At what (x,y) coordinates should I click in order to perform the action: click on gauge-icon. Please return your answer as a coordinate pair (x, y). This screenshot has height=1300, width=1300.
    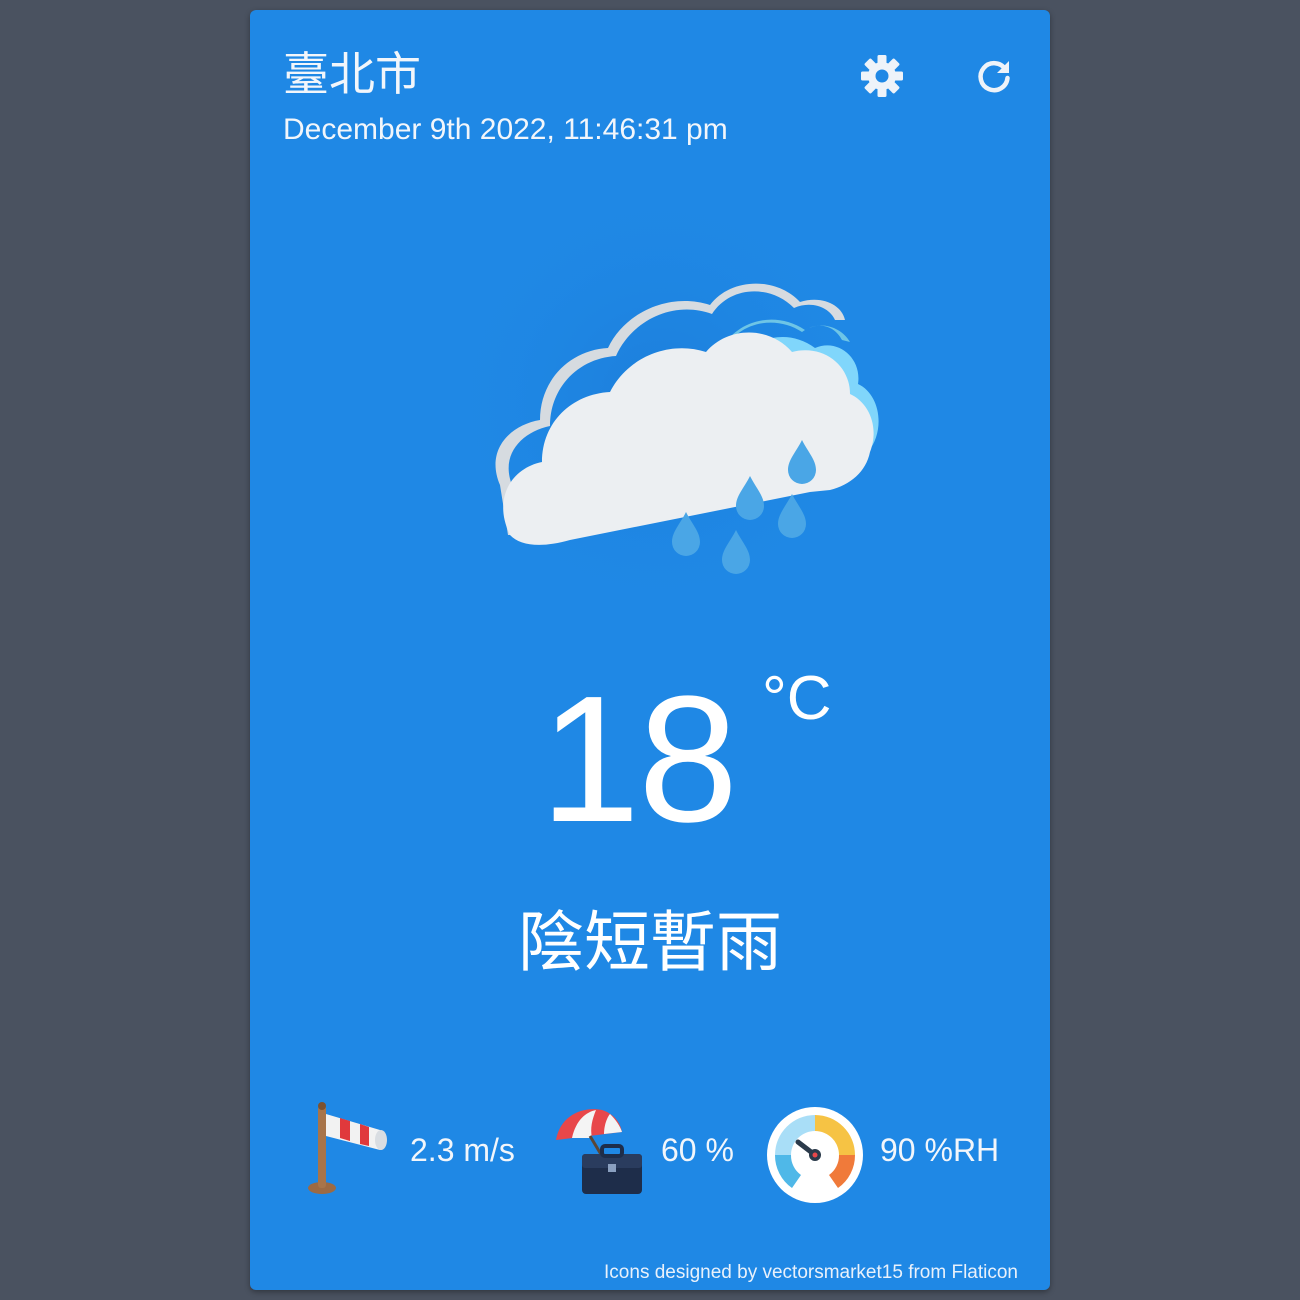
    Looking at the image, I should click on (815, 1155).